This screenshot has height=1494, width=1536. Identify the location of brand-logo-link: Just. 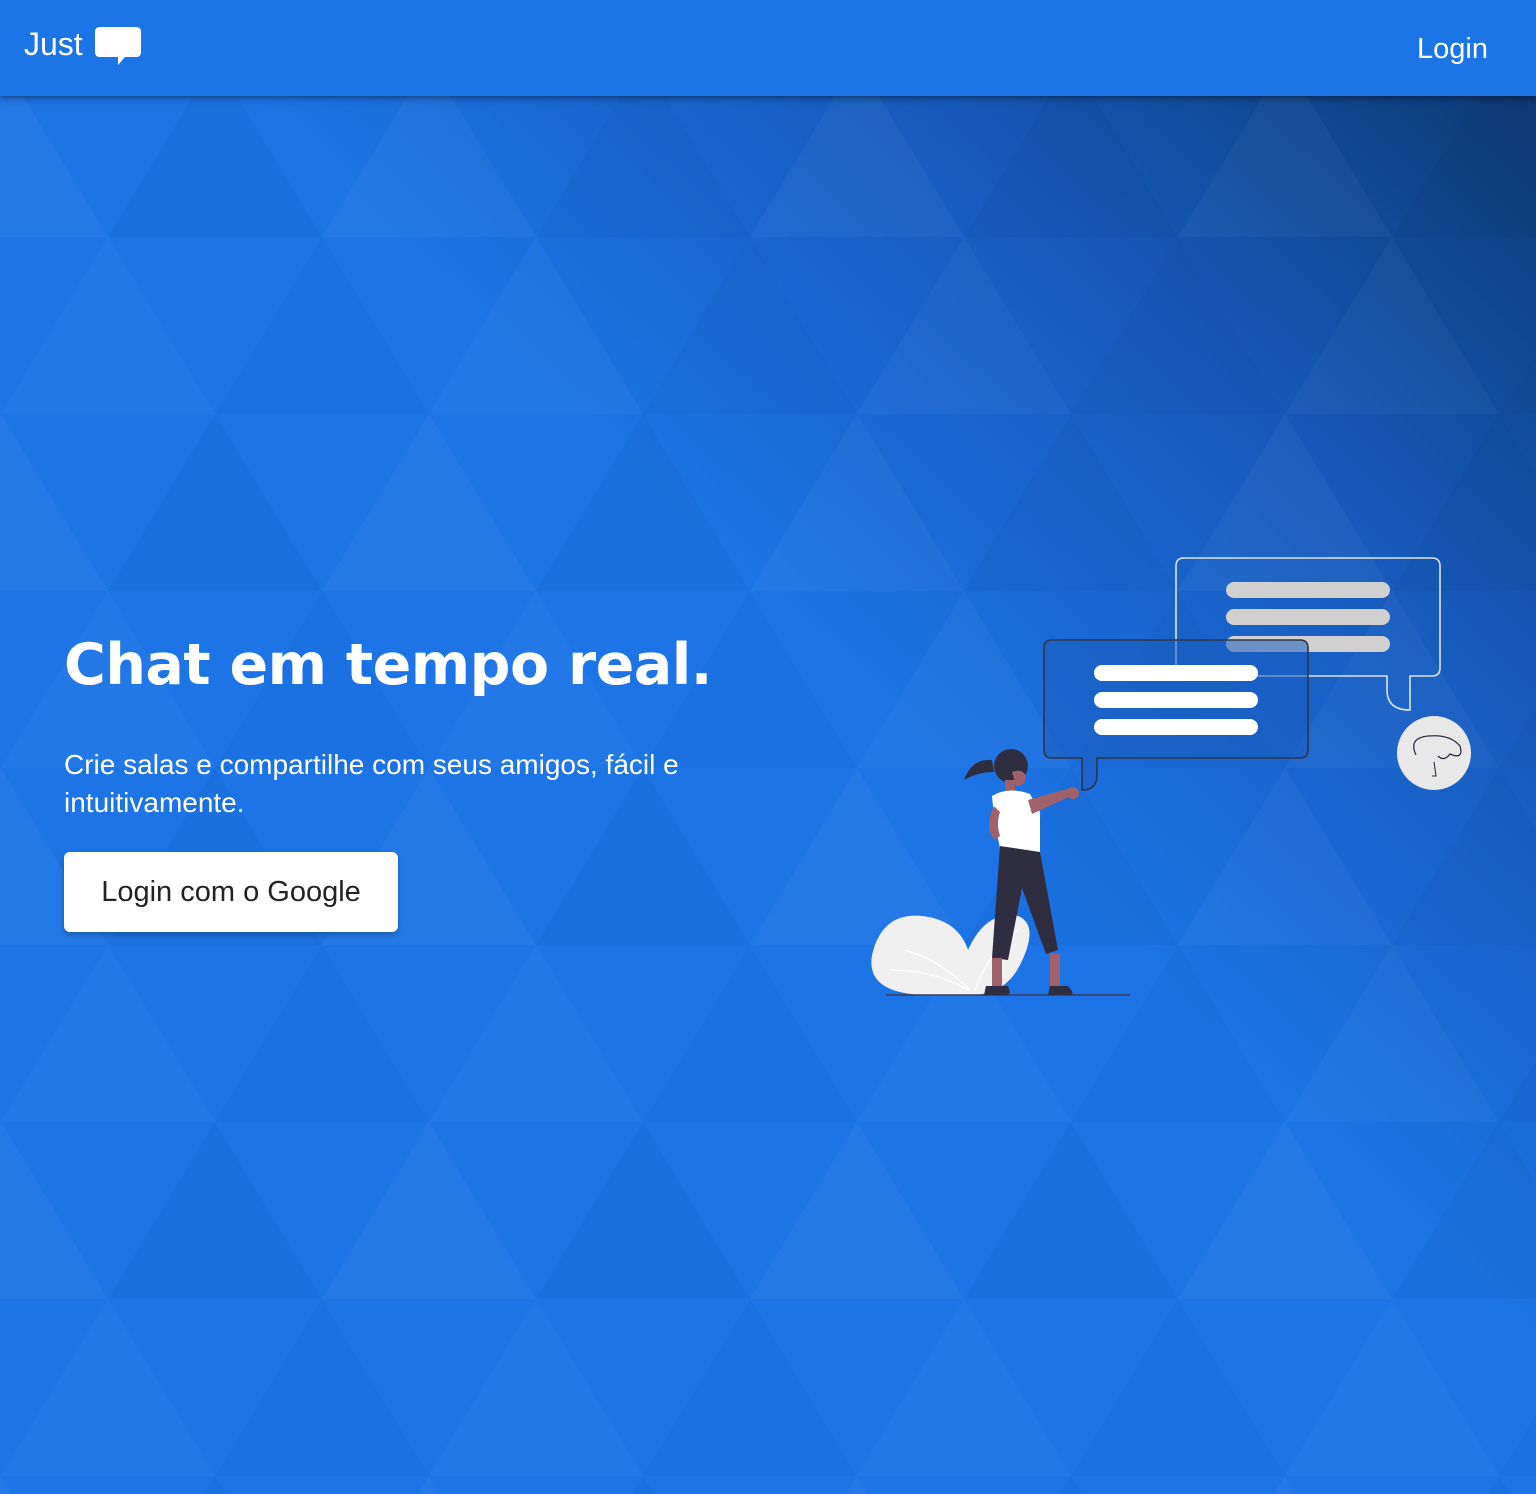
(82, 45).